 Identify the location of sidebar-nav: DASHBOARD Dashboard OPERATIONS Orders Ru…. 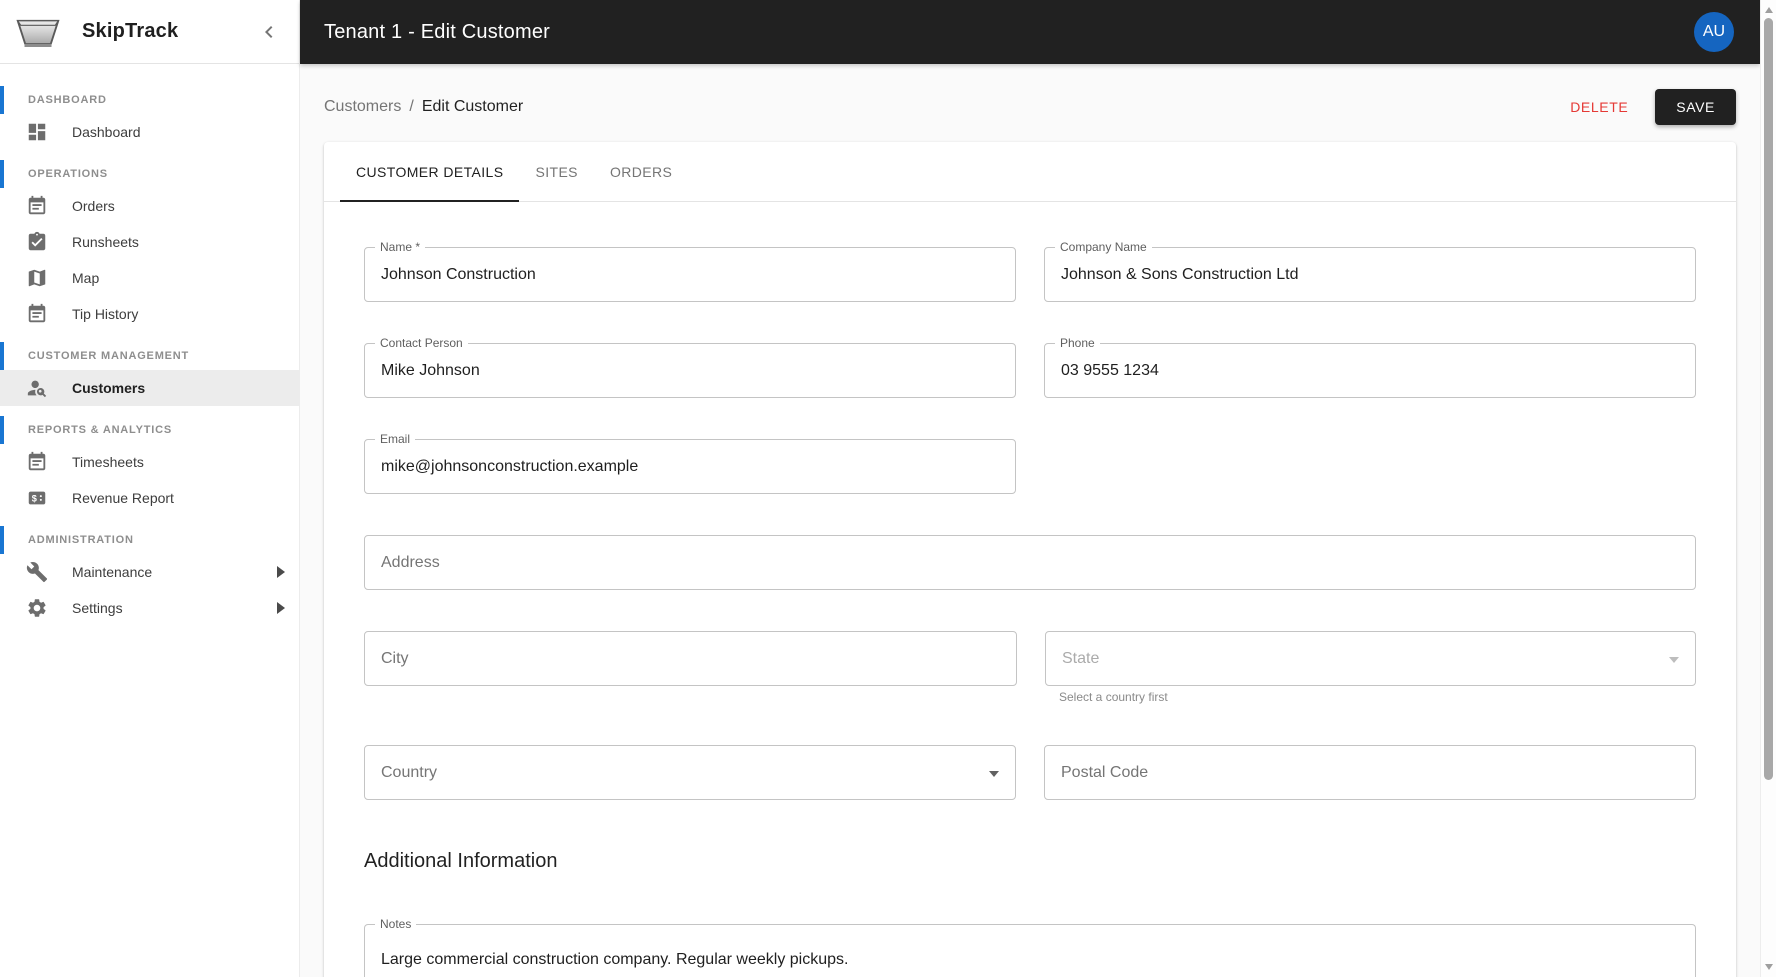
(149, 350).